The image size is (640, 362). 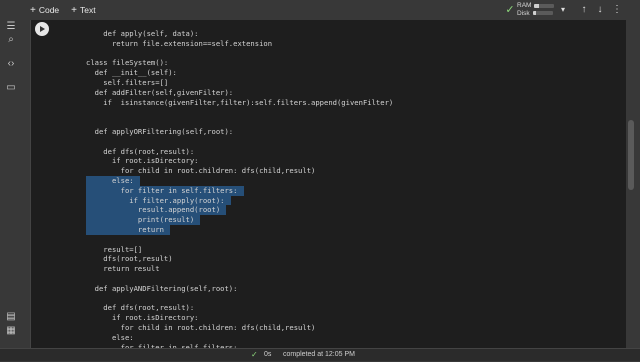 I want to click on command-palette-icon: ▦, so click(x=11, y=331).